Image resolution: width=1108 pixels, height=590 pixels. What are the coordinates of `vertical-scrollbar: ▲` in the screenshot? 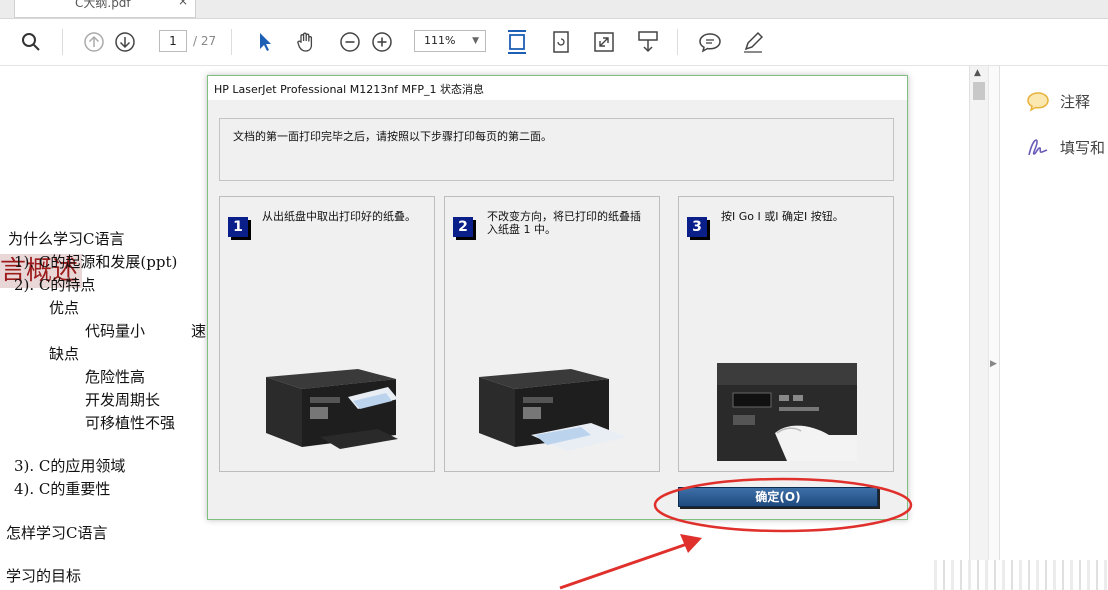 It's located at (978, 328).